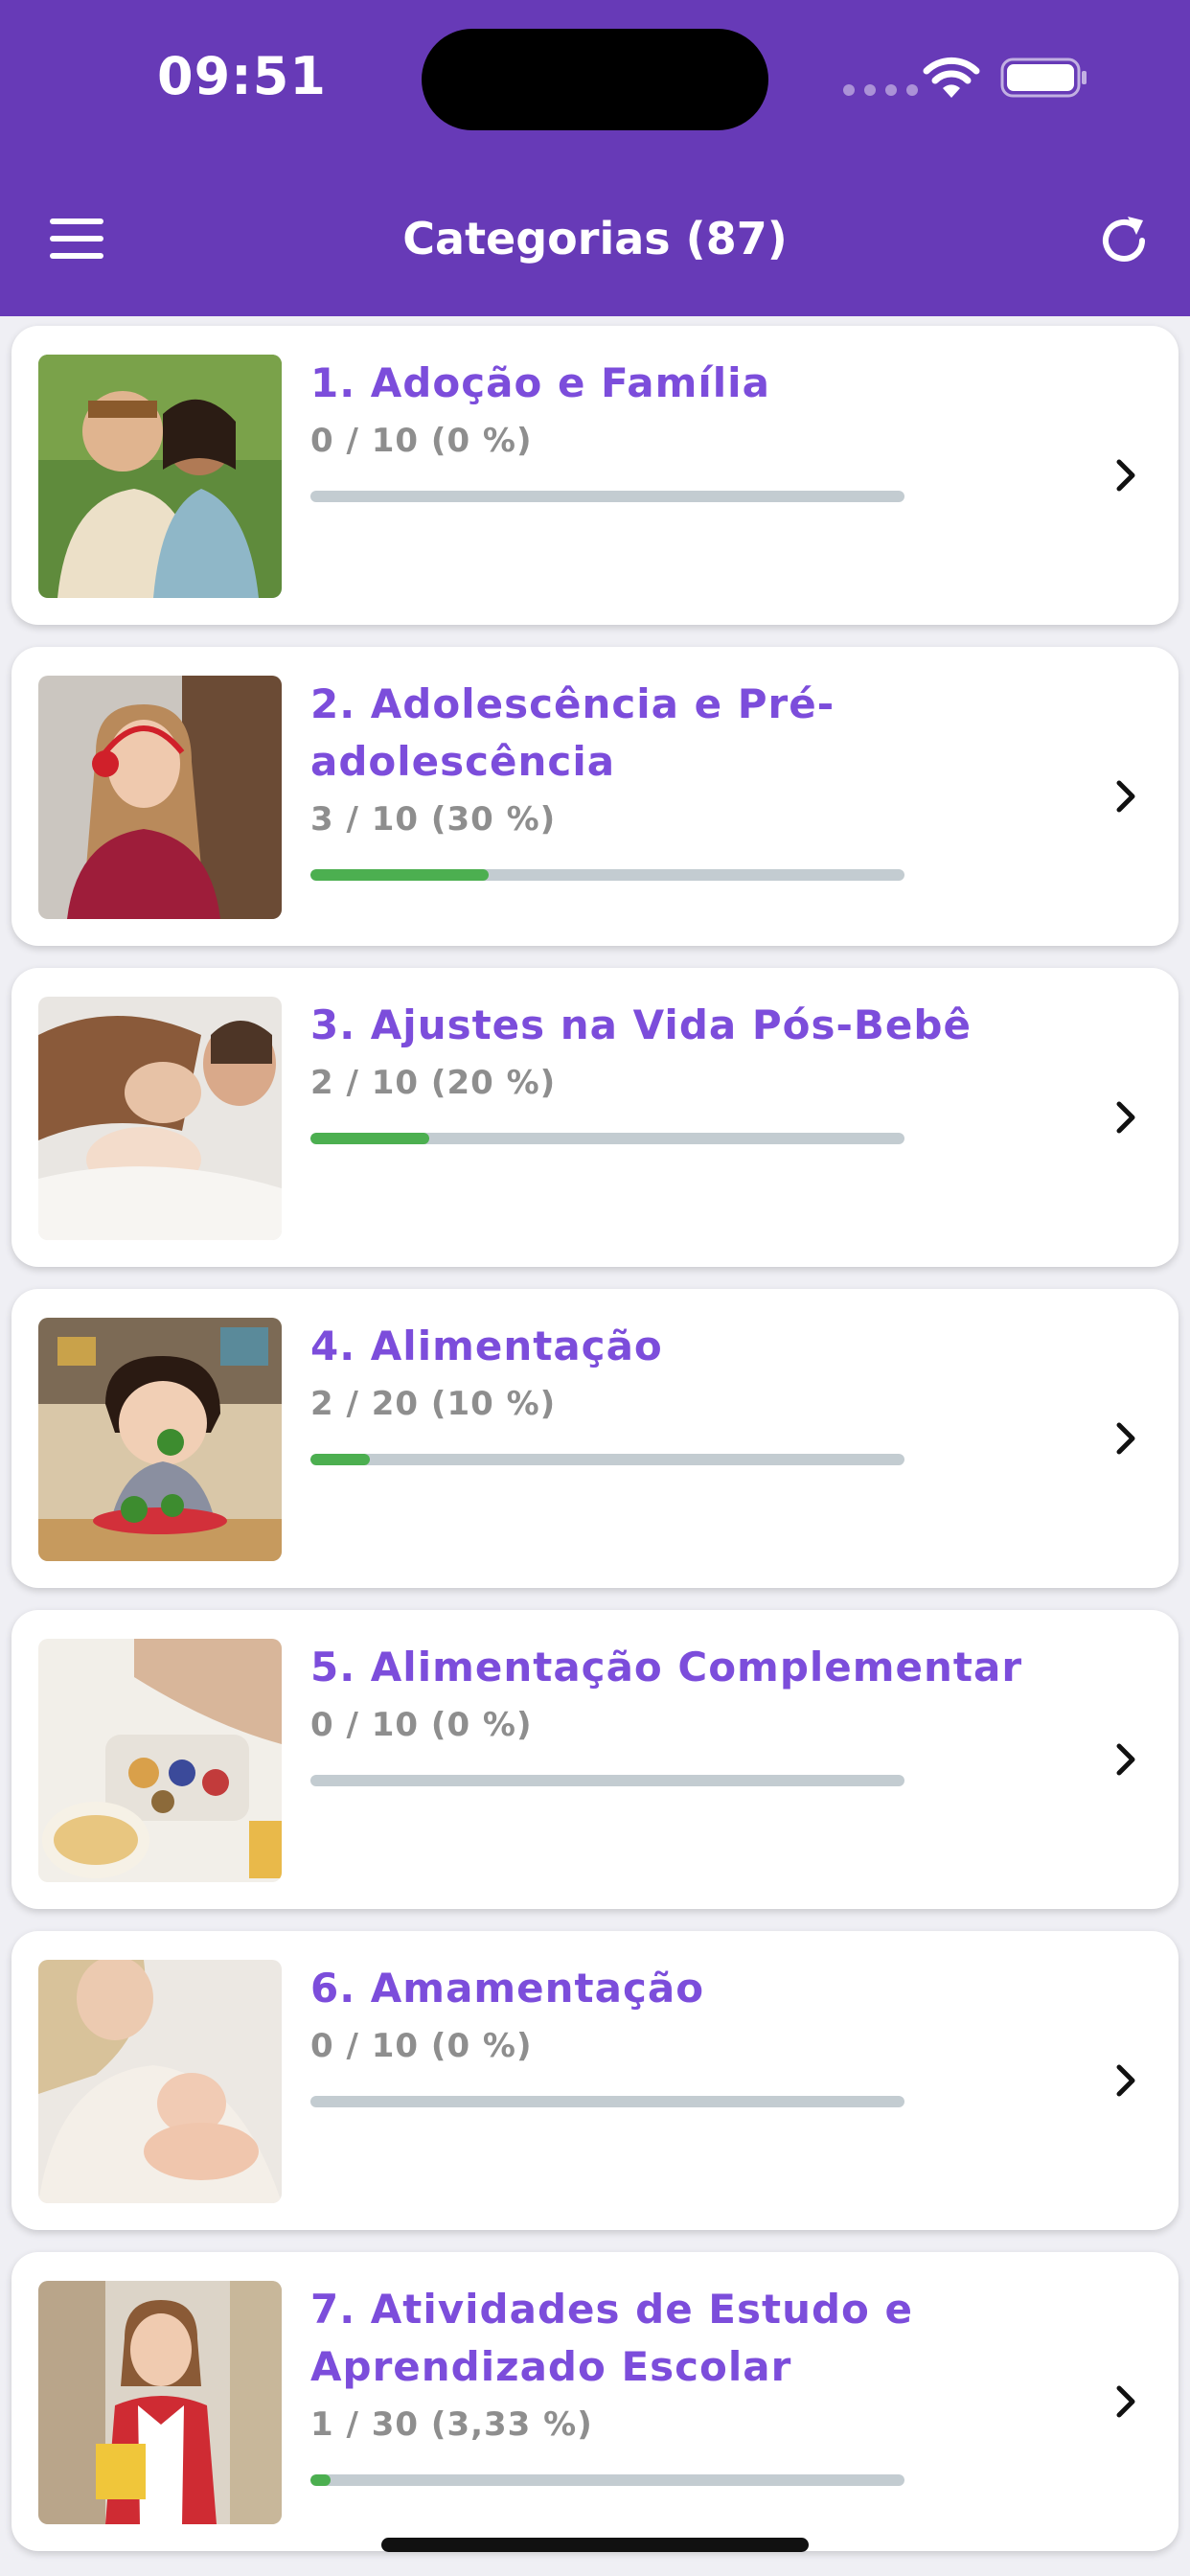 This screenshot has width=1190, height=2576. Describe the element at coordinates (452, 2424) in the screenshot. I see `category-progress-text: 1 / 30 (3,33 %)` at that location.